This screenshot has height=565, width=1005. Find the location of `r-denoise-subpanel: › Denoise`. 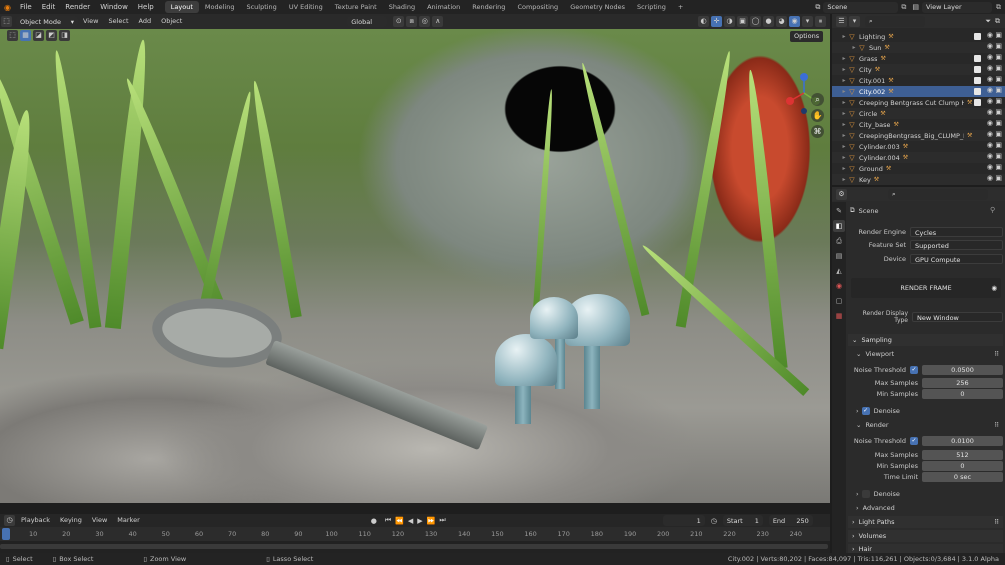

r-denoise-subpanel: › Denoise is located at coordinates (929, 493).